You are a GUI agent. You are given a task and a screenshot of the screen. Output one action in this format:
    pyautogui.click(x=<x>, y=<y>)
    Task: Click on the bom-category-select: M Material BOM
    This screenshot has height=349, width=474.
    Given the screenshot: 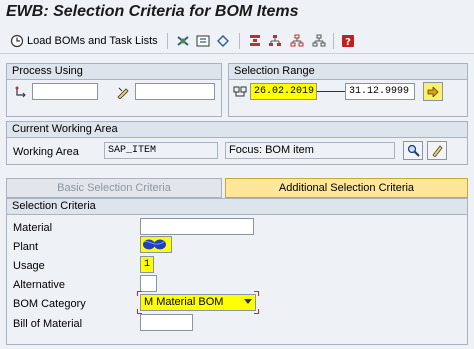 What is the action you would take?
    pyautogui.click(x=198, y=302)
    